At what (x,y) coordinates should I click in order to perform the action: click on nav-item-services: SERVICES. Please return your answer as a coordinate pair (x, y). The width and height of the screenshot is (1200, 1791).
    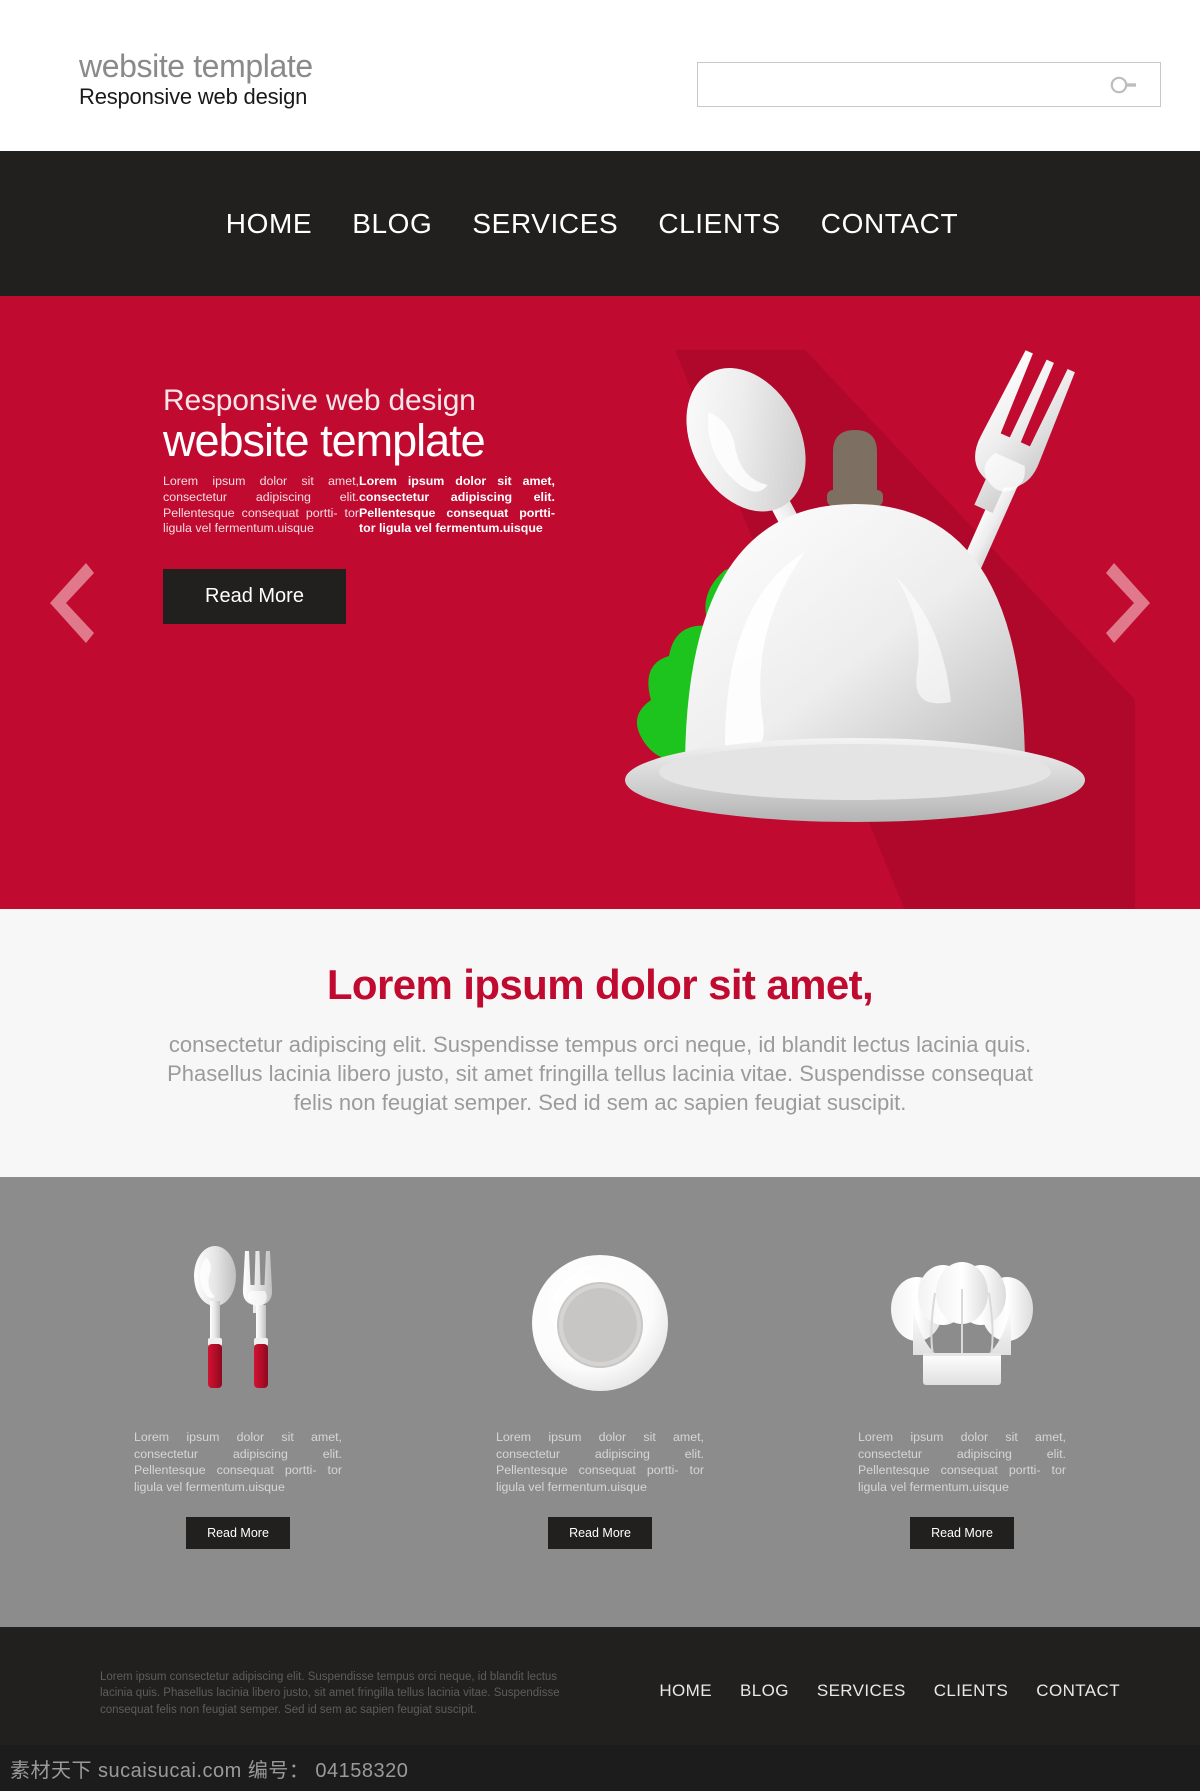
    Looking at the image, I should click on (545, 224).